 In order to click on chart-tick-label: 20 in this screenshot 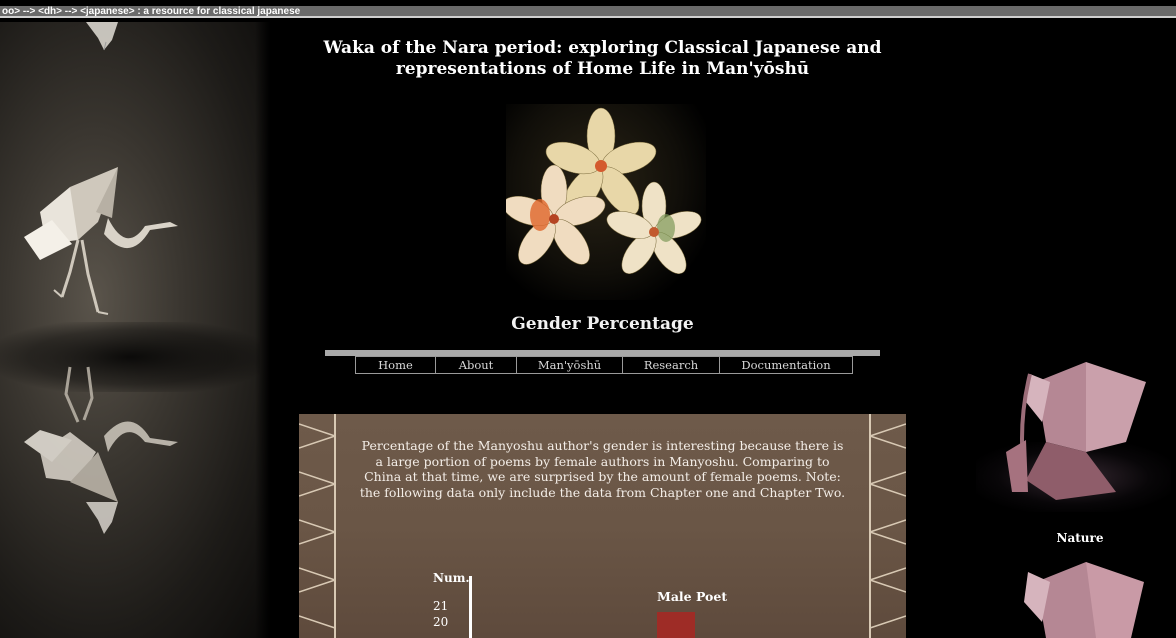, I will do `click(441, 622)`.